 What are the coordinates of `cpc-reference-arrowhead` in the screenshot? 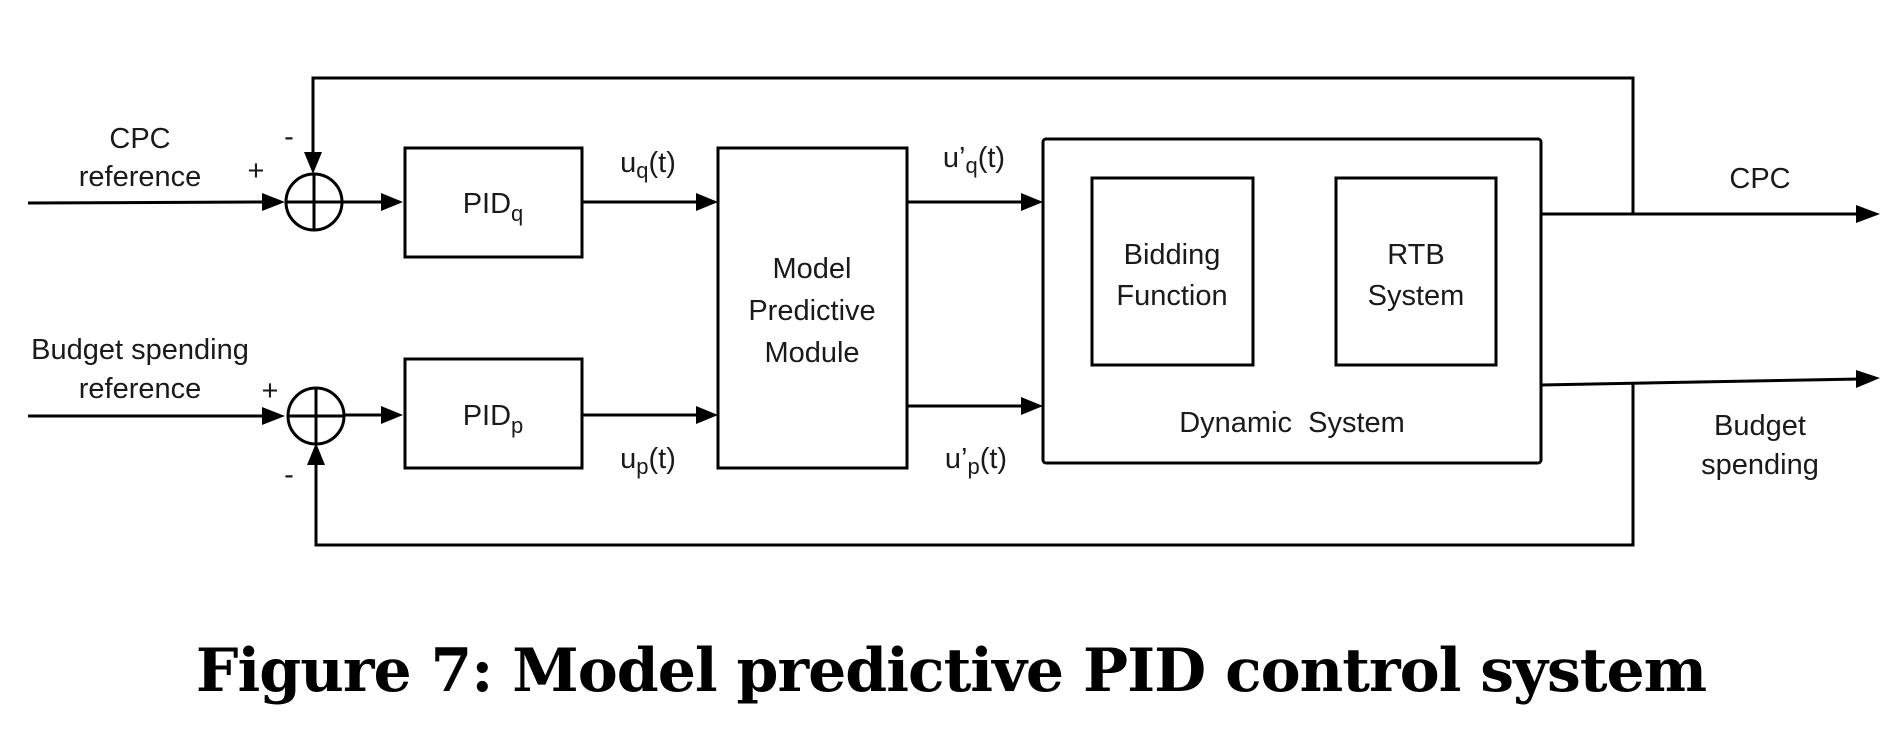 It's located at (273, 202).